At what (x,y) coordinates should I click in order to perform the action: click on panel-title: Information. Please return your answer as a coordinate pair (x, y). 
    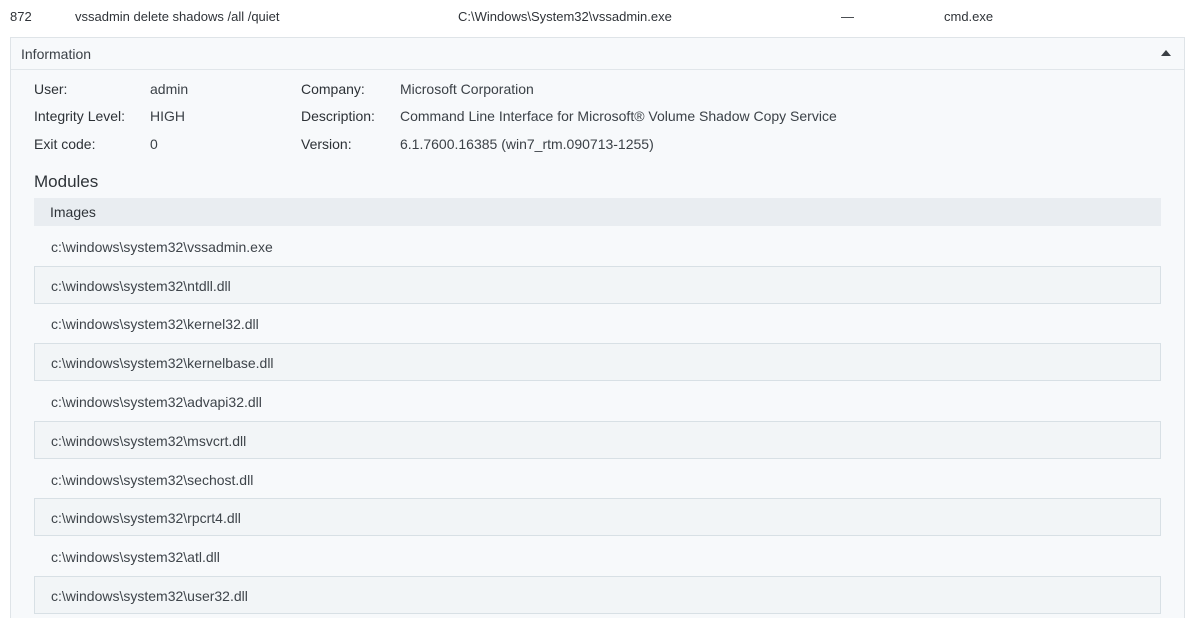
    Looking at the image, I should click on (56, 54).